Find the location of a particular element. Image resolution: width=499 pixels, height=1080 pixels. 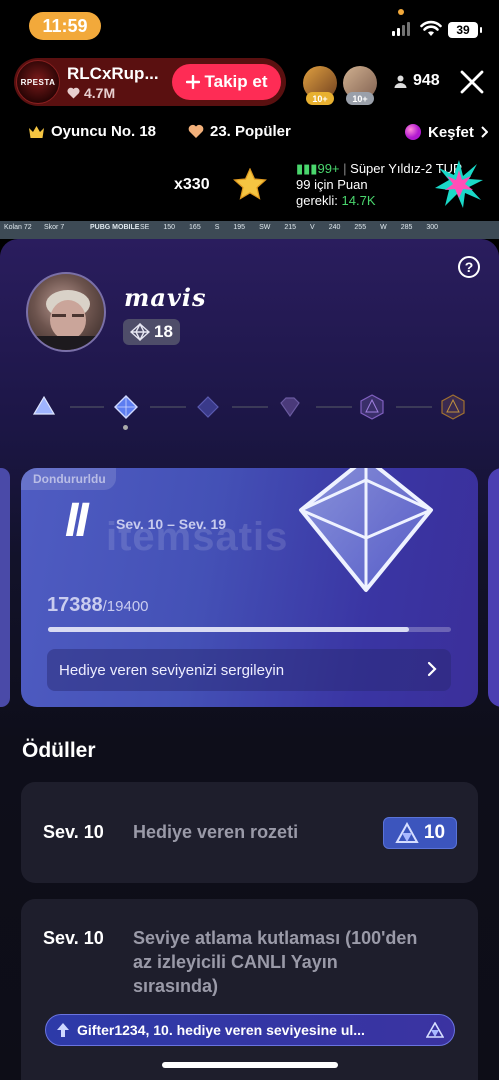

host-likes-count: 4.7M is located at coordinates (100, 92).